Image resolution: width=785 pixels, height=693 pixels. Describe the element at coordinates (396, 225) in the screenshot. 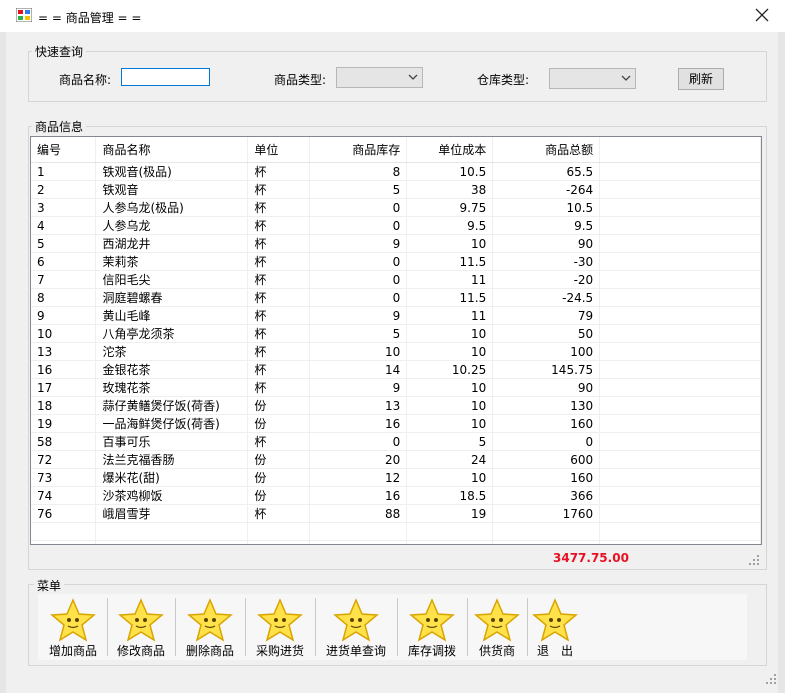

I see `table-row: 4 人参乌龙杯 0 9.5 9.5` at that location.